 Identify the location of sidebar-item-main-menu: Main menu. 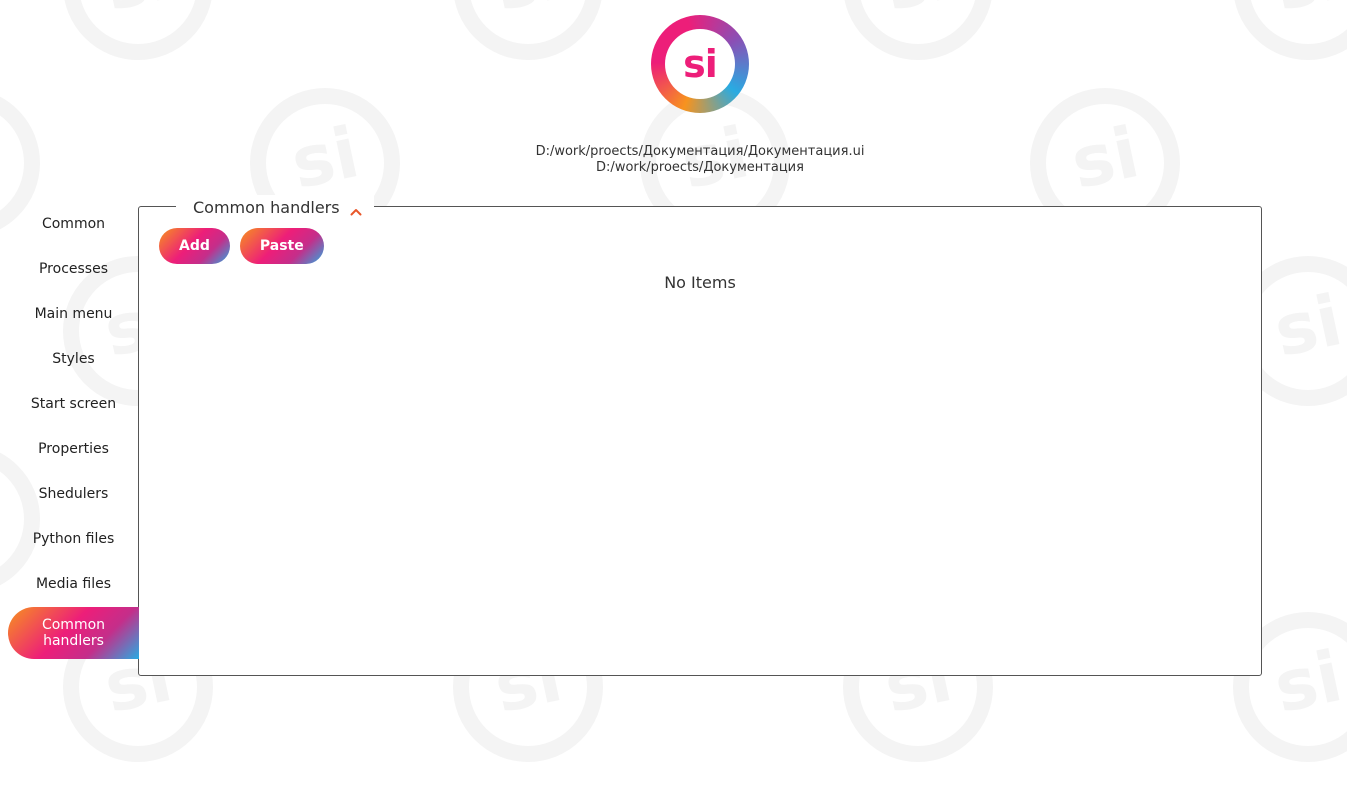
(73, 313).